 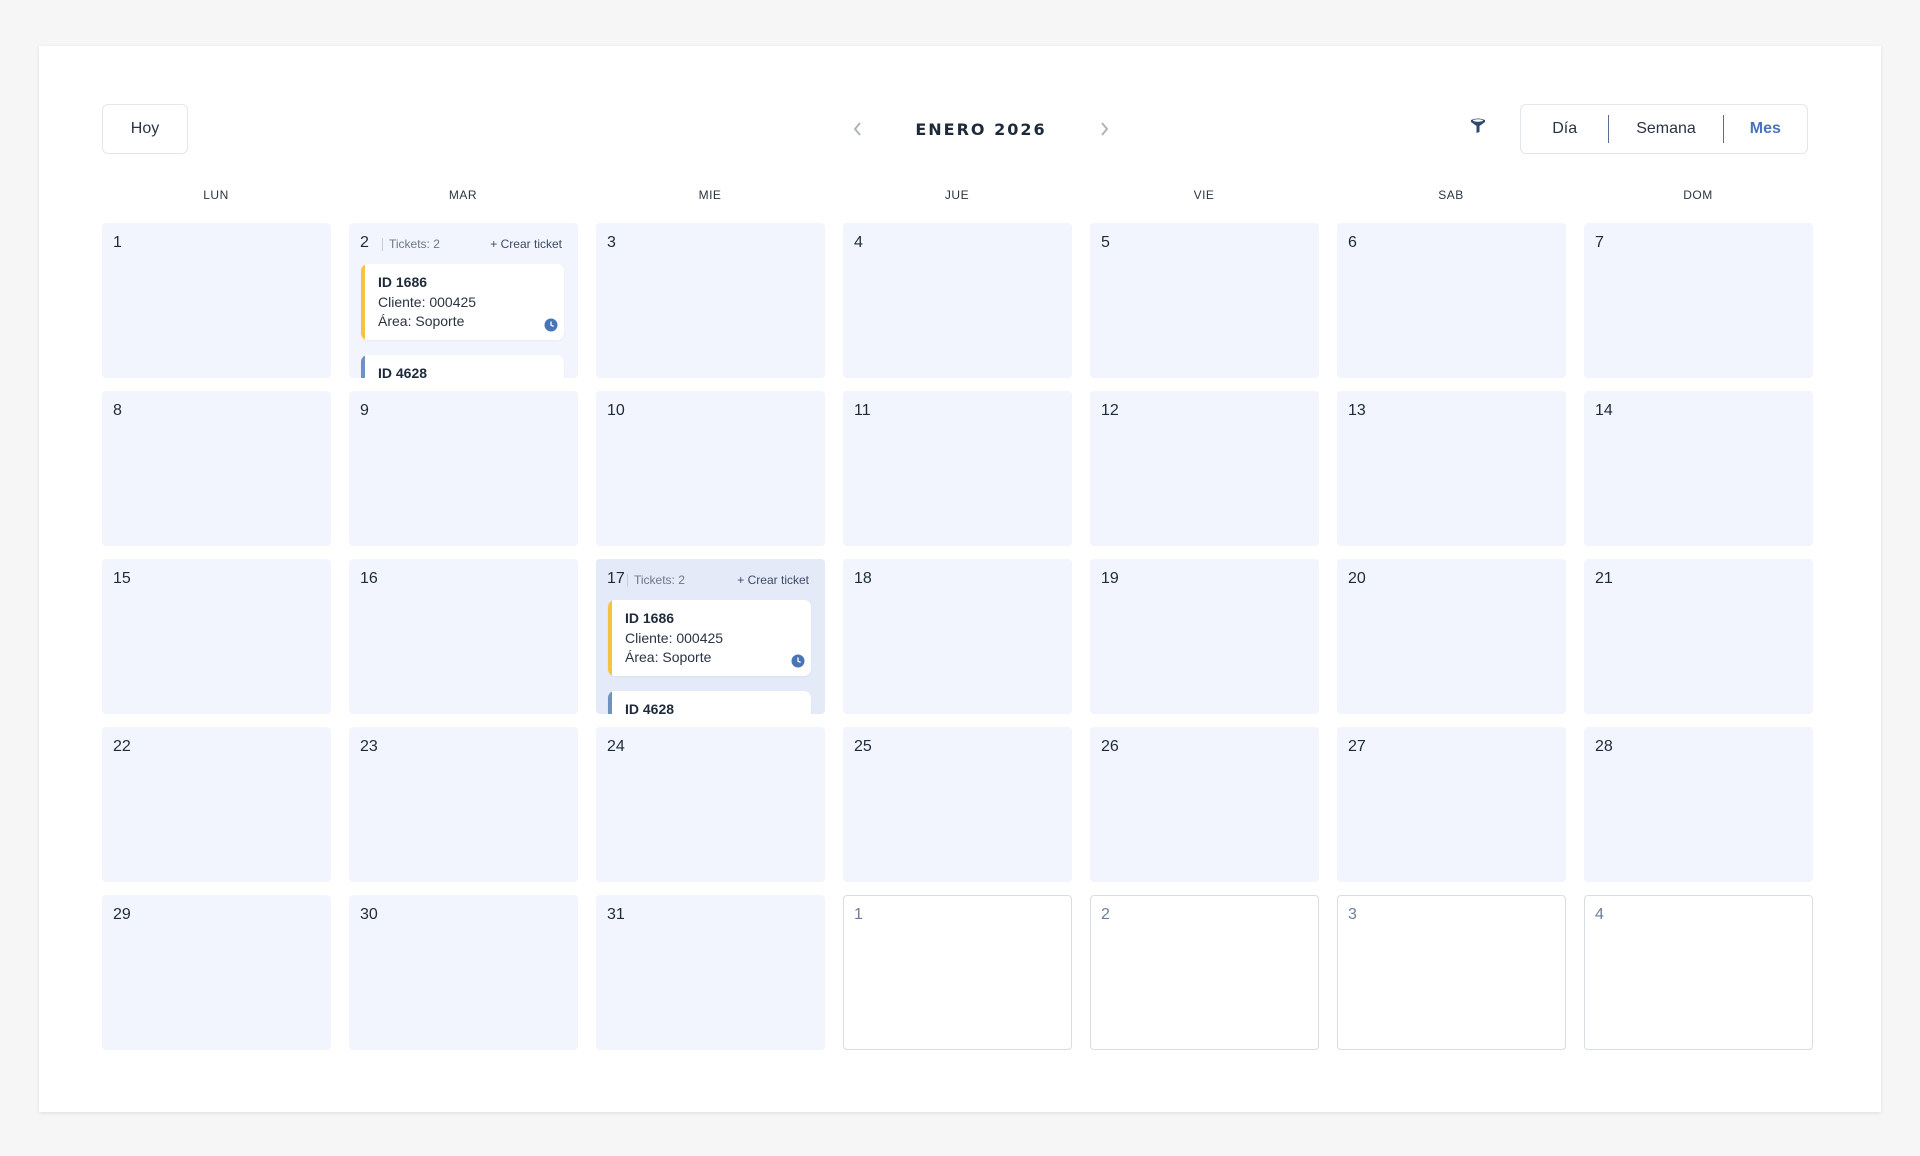 What do you see at coordinates (1698, 300) in the screenshot?
I see `day-cell: 7` at bounding box center [1698, 300].